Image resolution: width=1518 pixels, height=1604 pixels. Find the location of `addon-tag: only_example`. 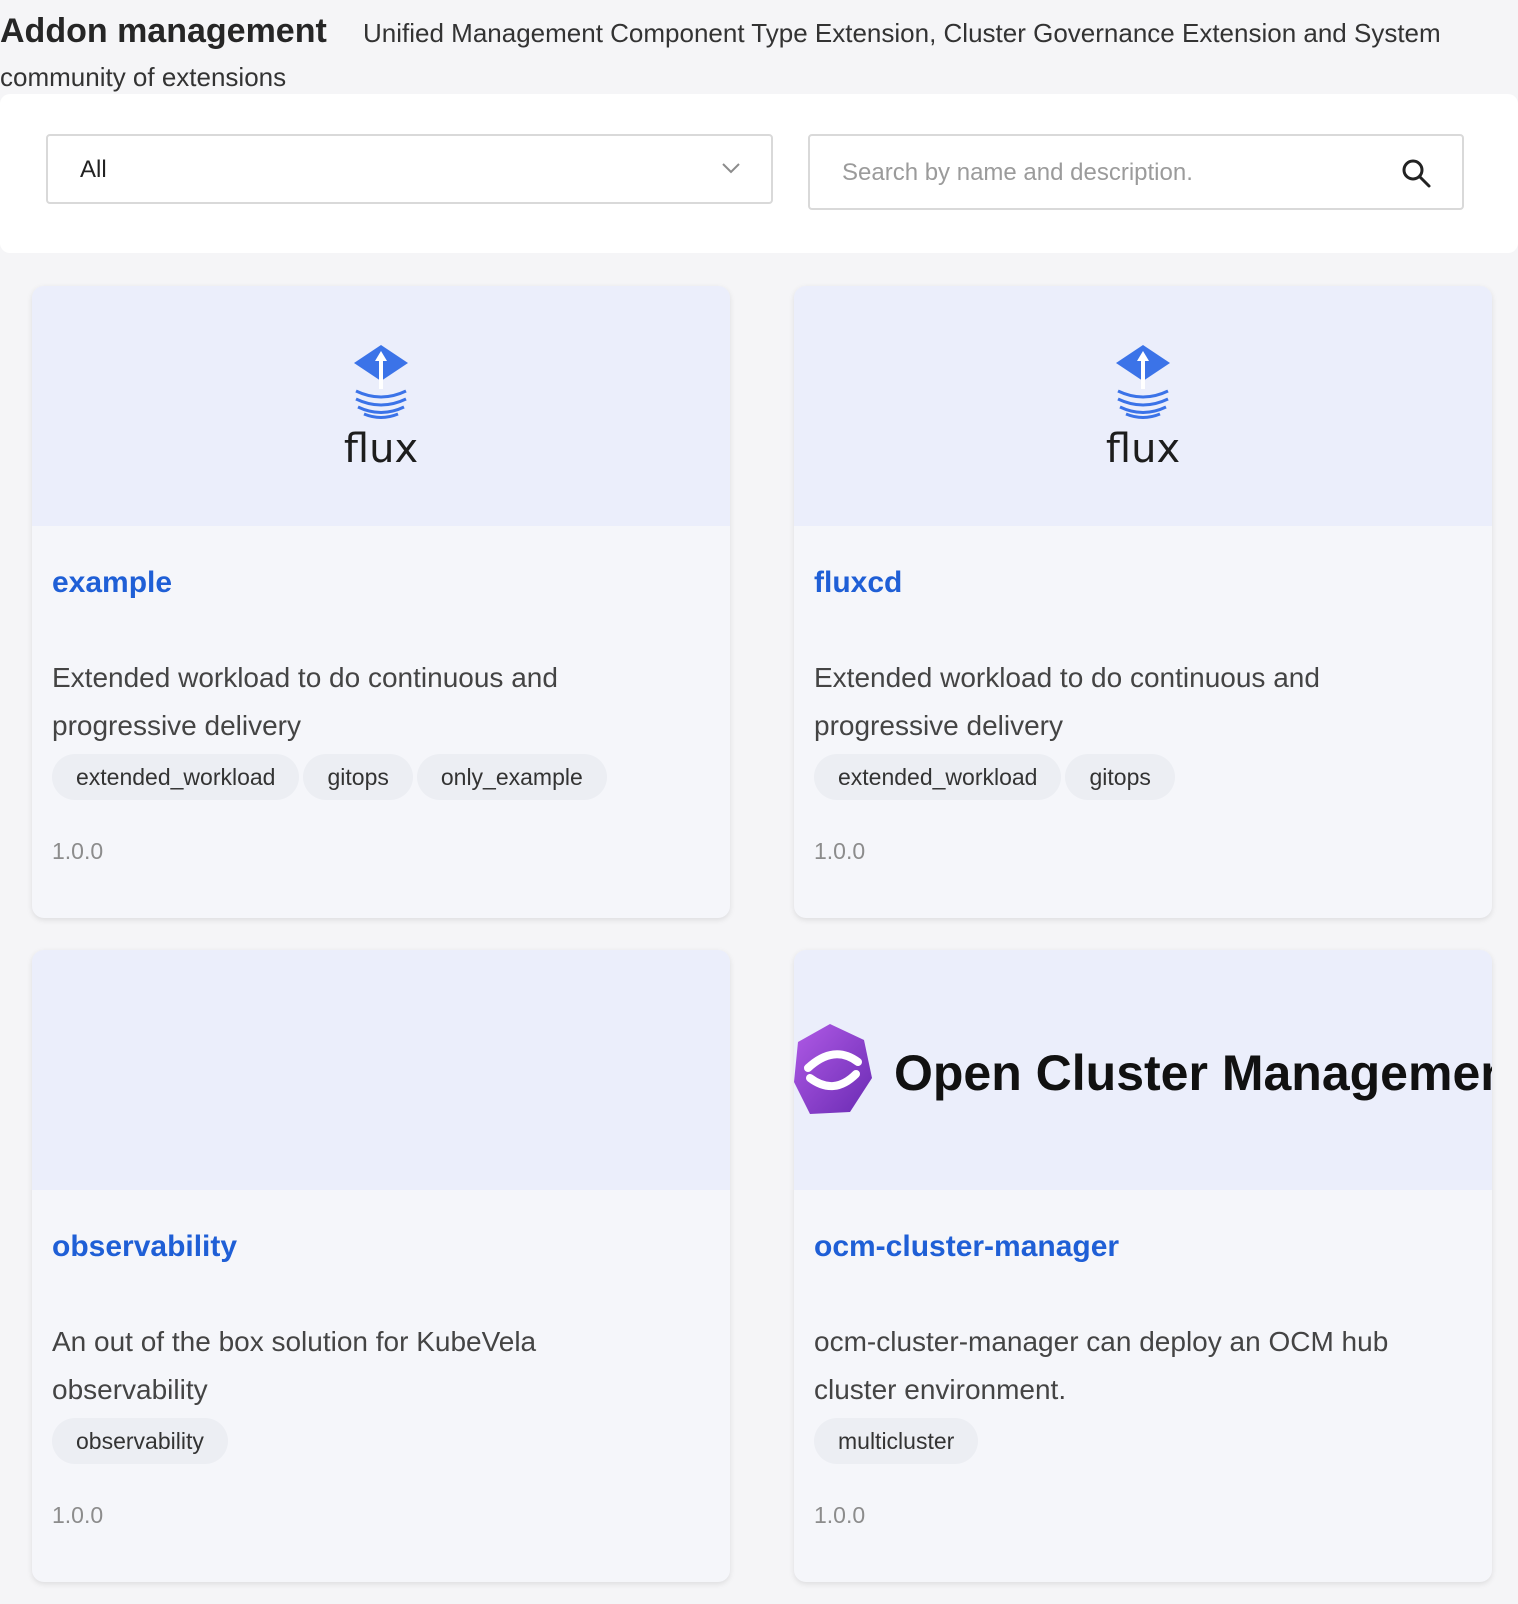

addon-tag: only_example is located at coordinates (511, 777).